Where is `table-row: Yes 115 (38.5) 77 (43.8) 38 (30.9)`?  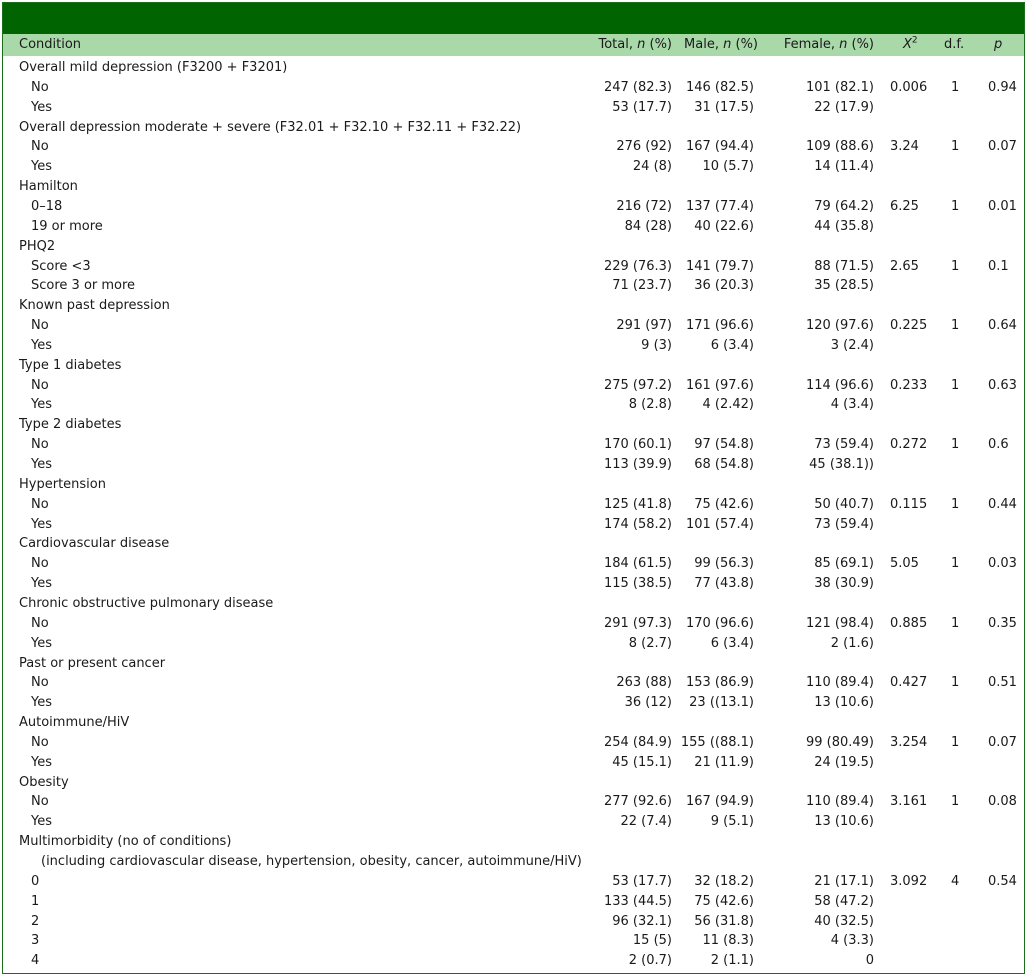 table-row: Yes 115 (38.5) 77 (43.8) 38 (30.9) is located at coordinates (513, 584).